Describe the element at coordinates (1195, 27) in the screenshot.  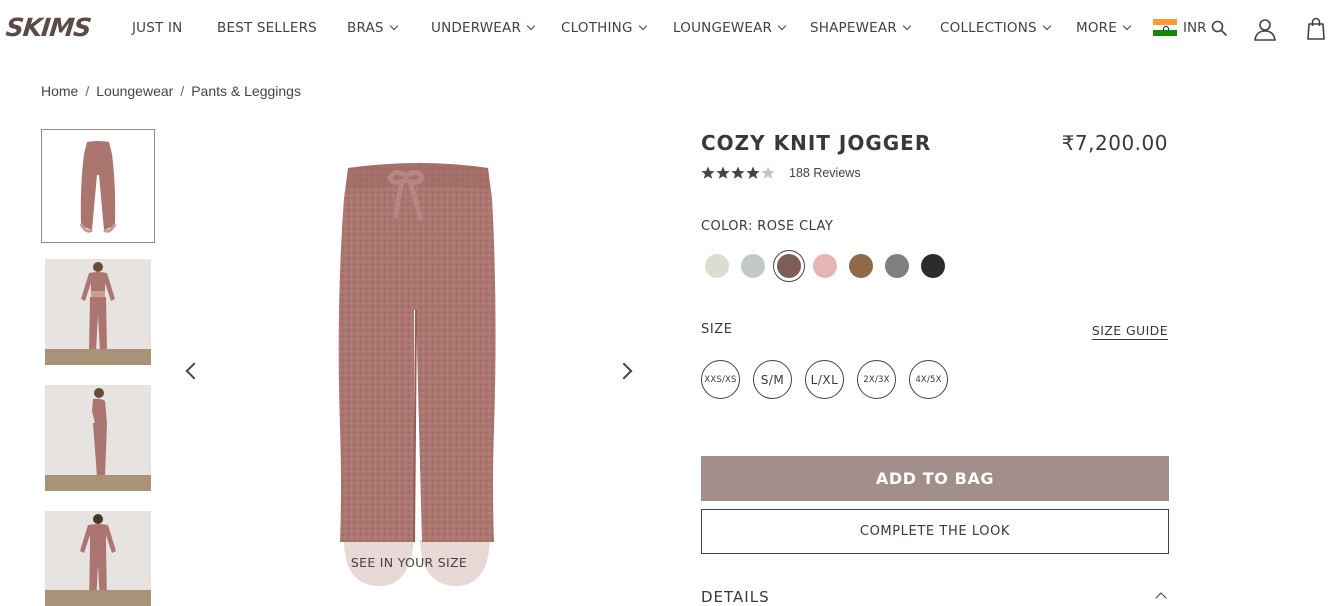
I see `currency-label: INR` at that location.